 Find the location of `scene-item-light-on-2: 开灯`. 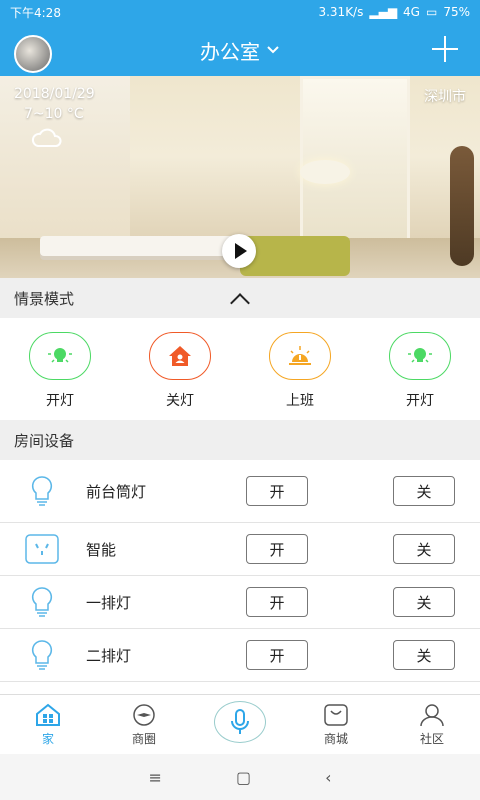

scene-item-light-on-2: 开灯 is located at coordinates (420, 369).